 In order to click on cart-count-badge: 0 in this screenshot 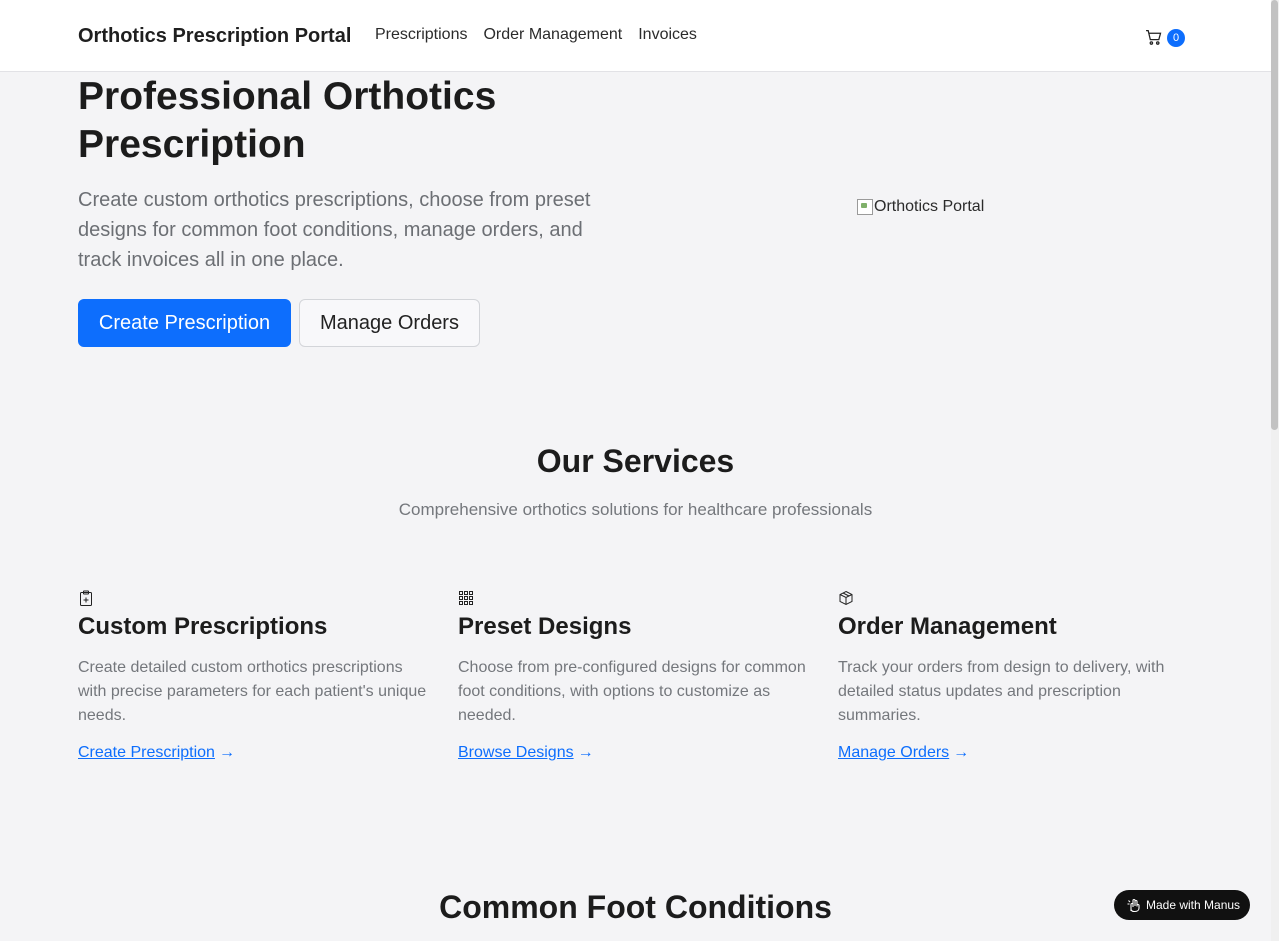, I will do `click(1176, 38)`.